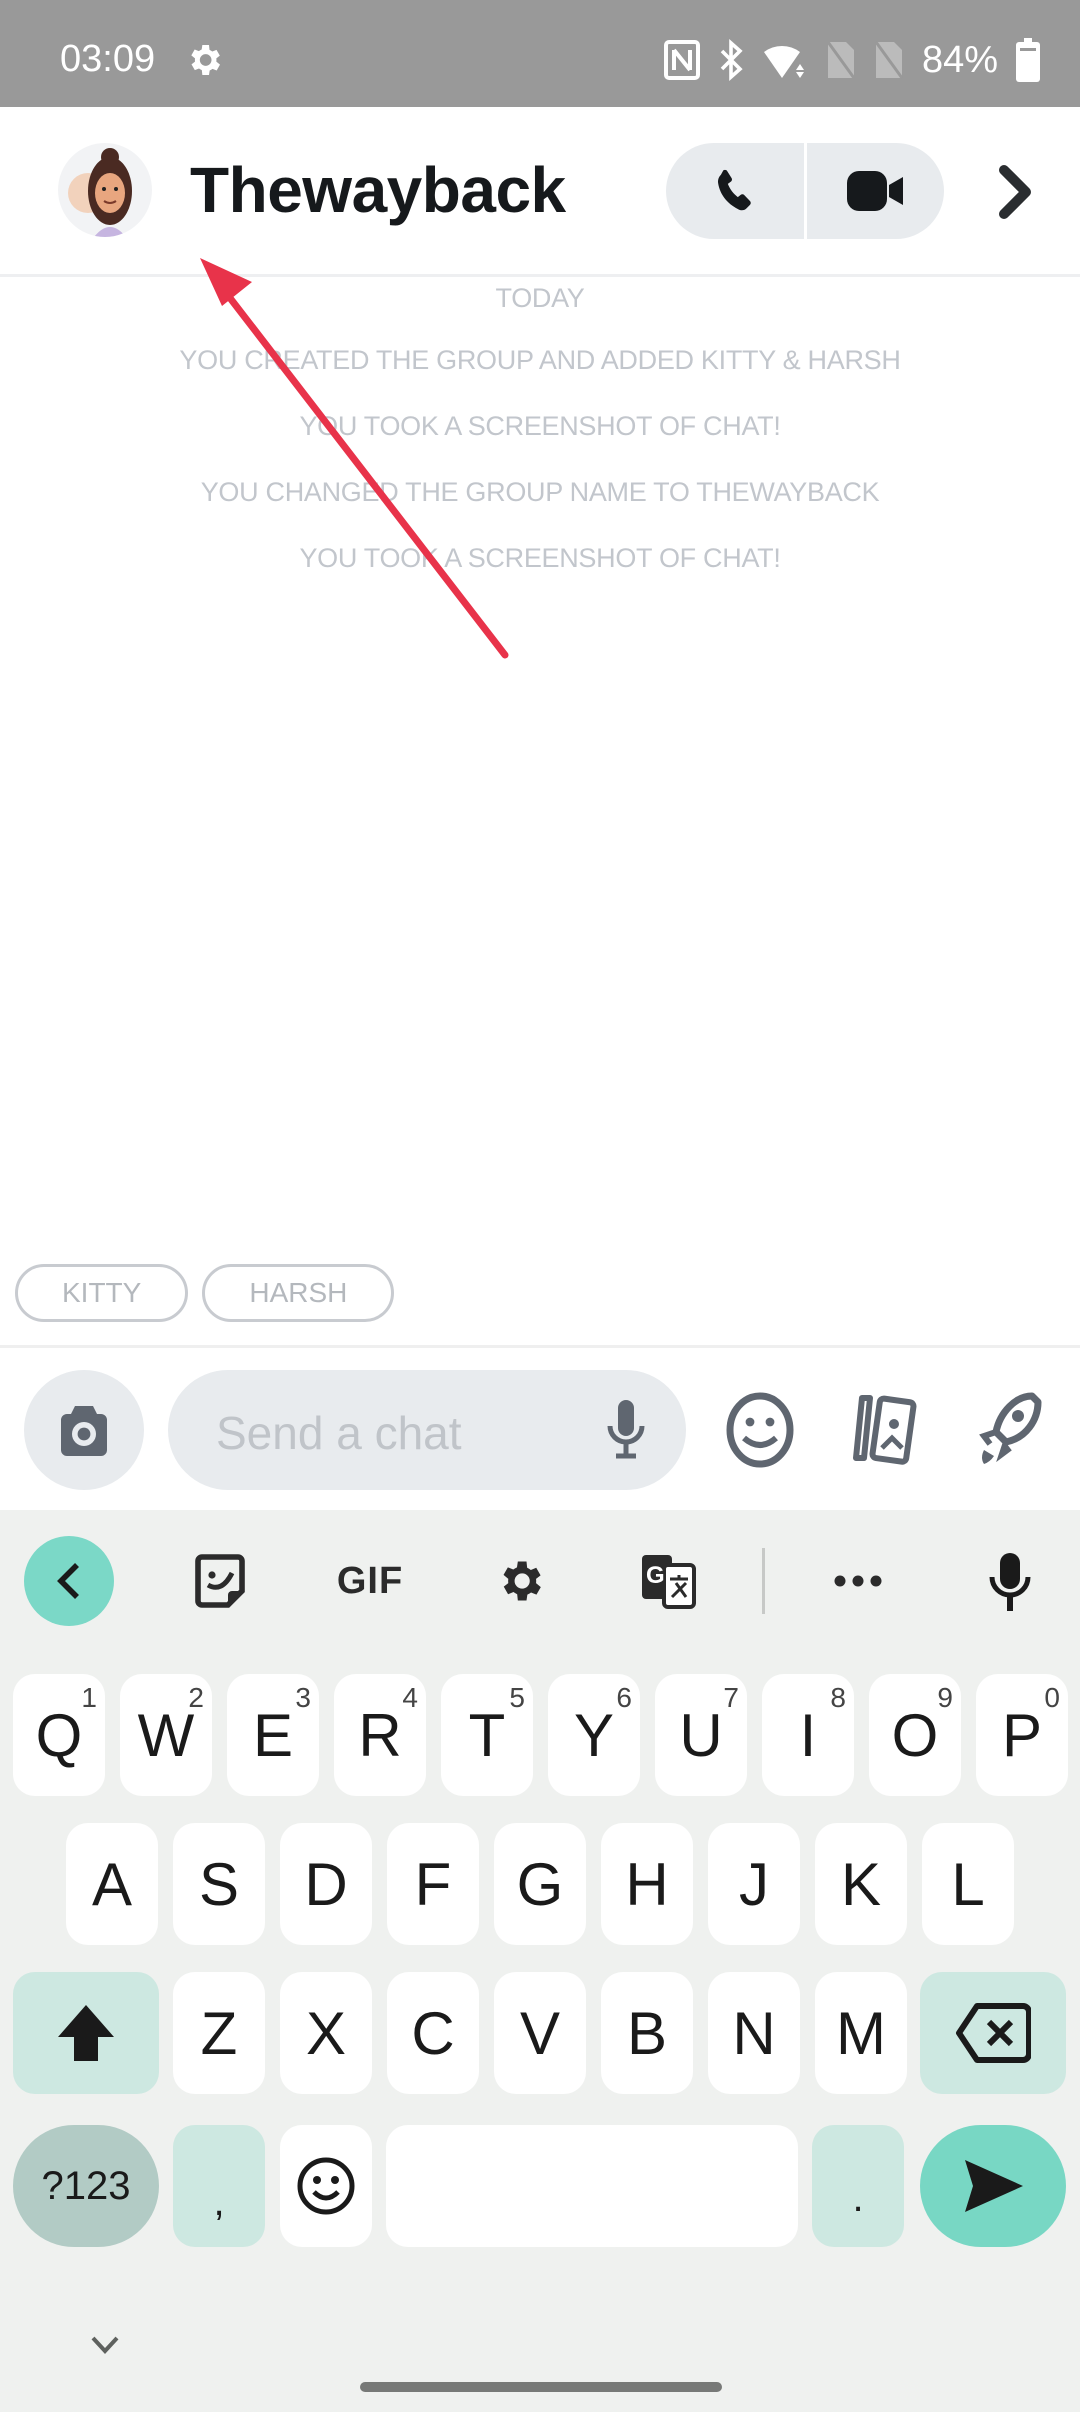 Image resolution: width=1080 pixels, height=2412 pixels. I want to click on key-number-hint: 2, so click(196, 1697).